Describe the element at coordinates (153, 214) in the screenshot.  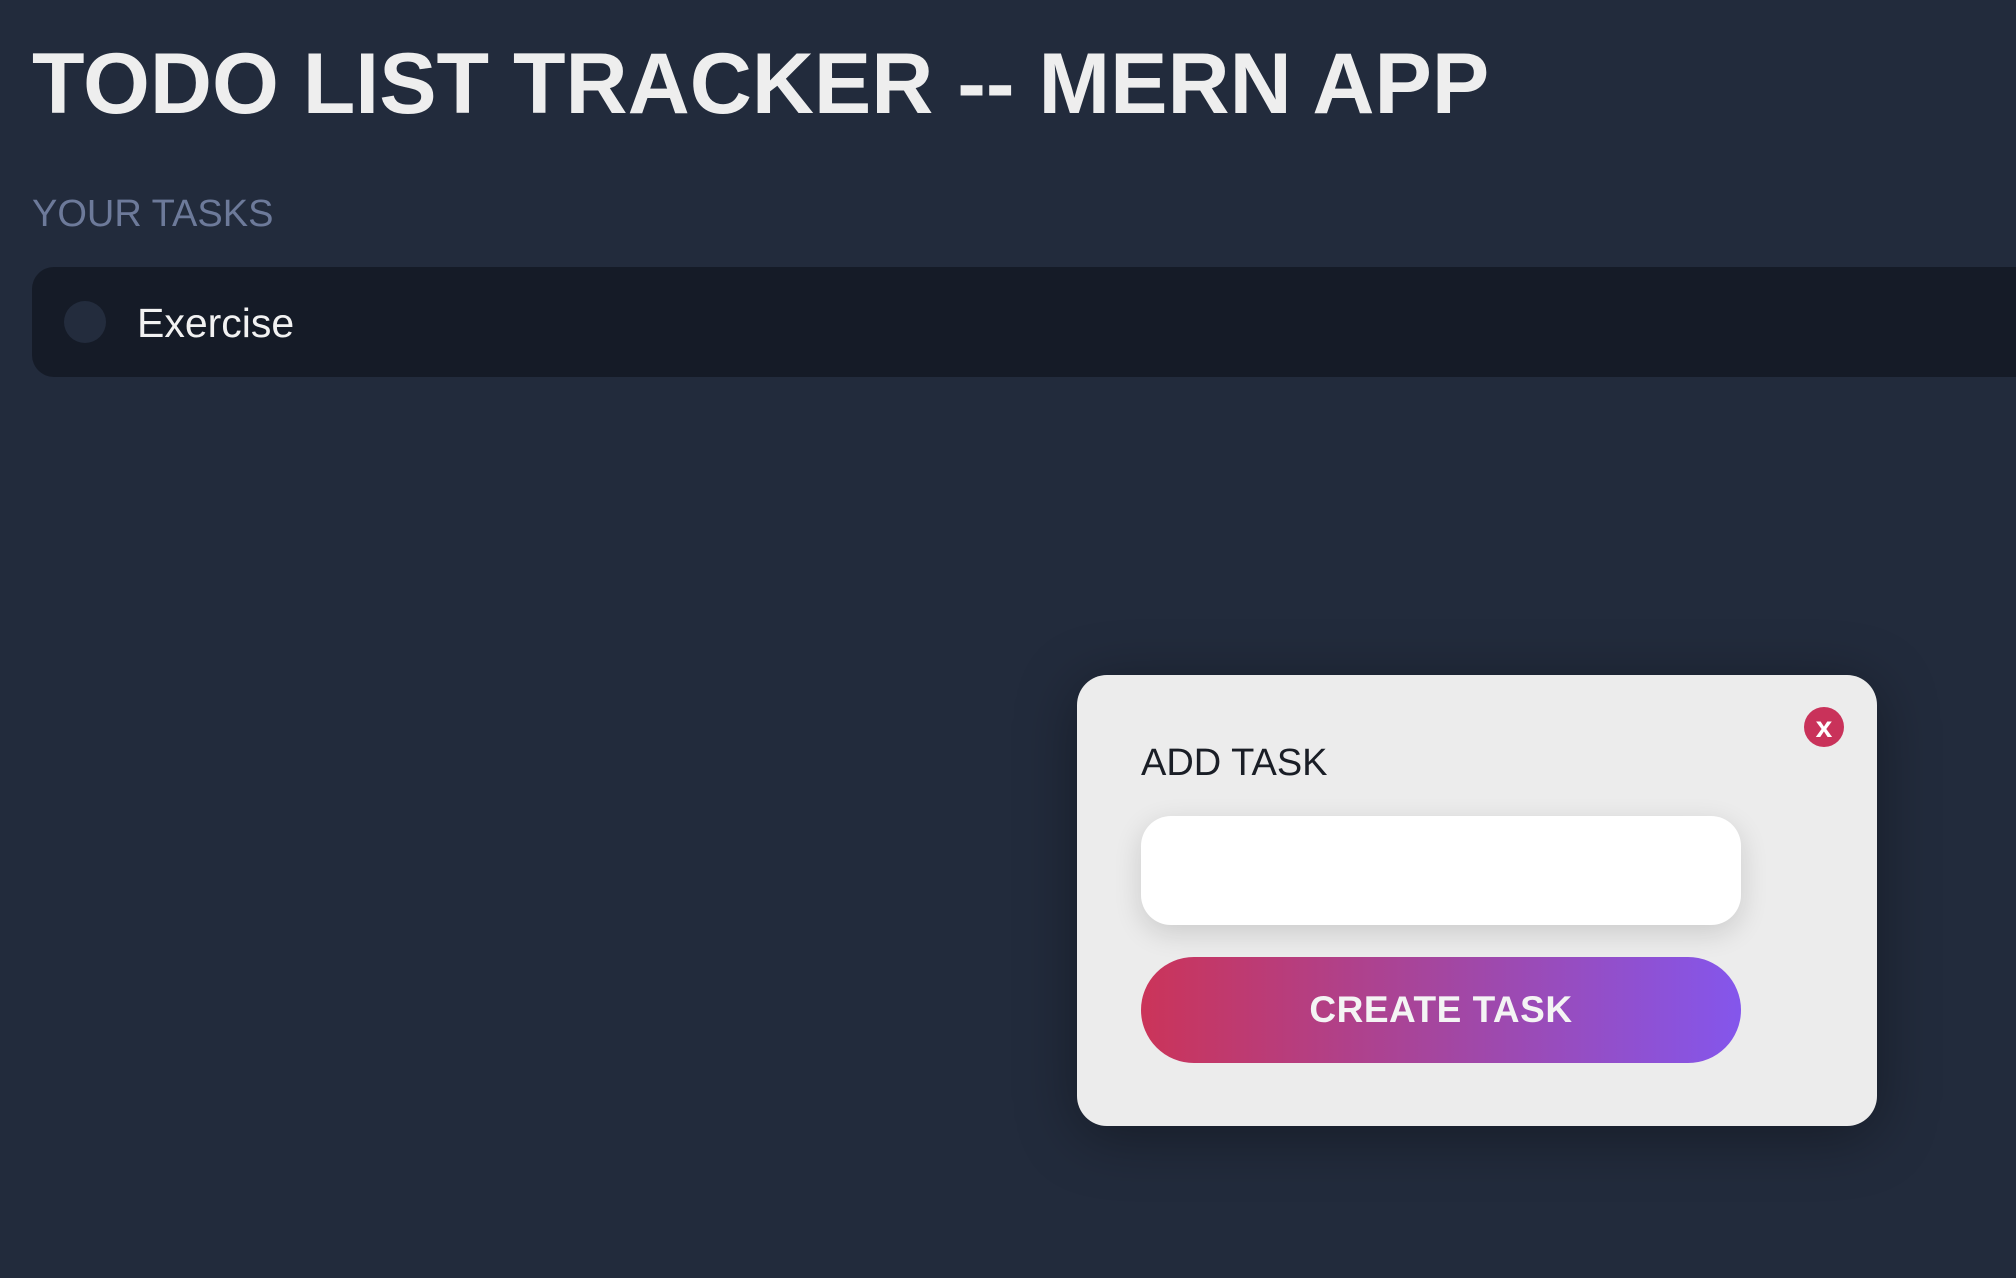
I see `tasks-section-label: YOUR TASKS` at that location.